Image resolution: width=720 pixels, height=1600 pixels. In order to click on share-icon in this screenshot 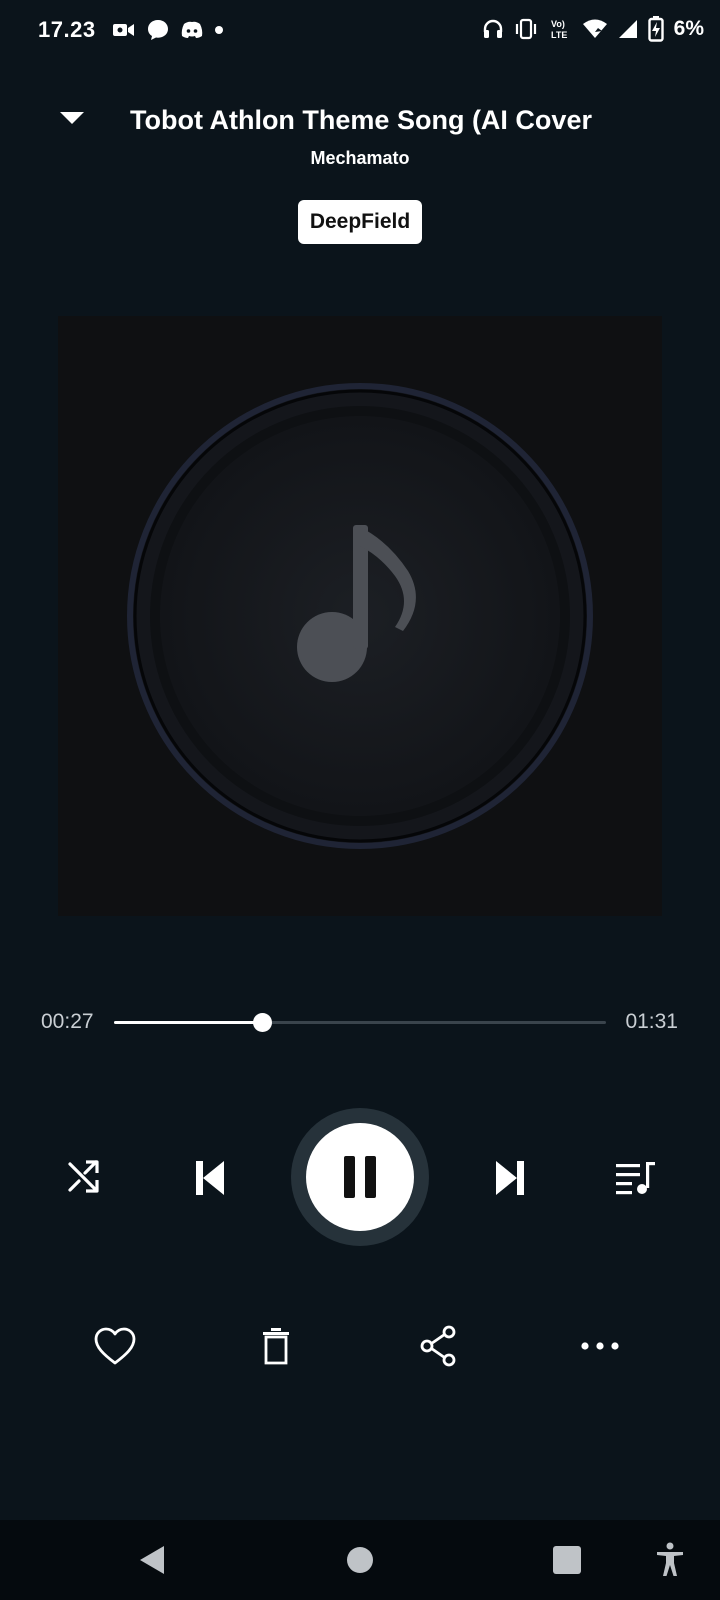, I will do `click(438, 1346)`.